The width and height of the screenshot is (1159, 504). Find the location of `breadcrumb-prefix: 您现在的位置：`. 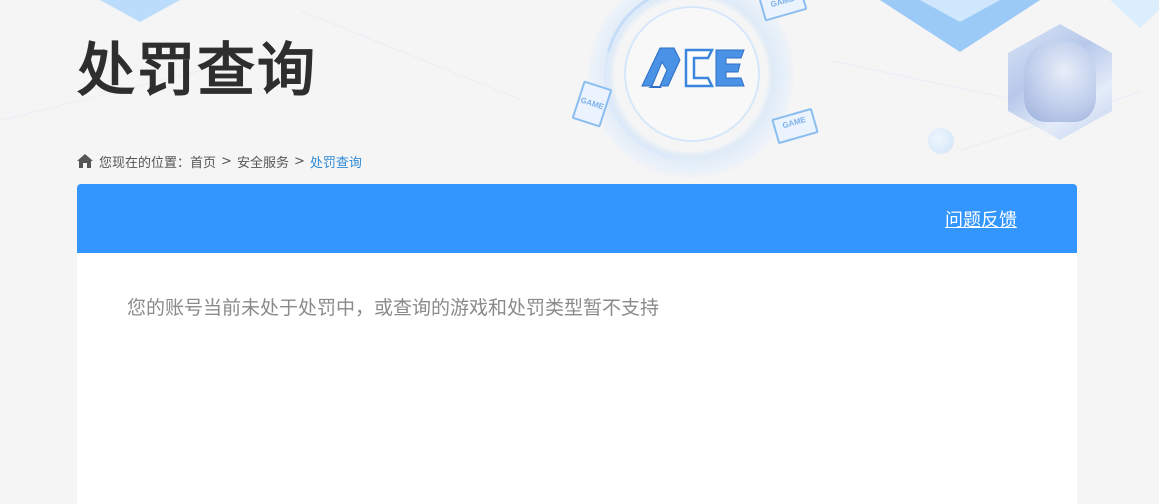

breadcrumb-prefix: 您现在的位置： is located at coordinates (145, 163).